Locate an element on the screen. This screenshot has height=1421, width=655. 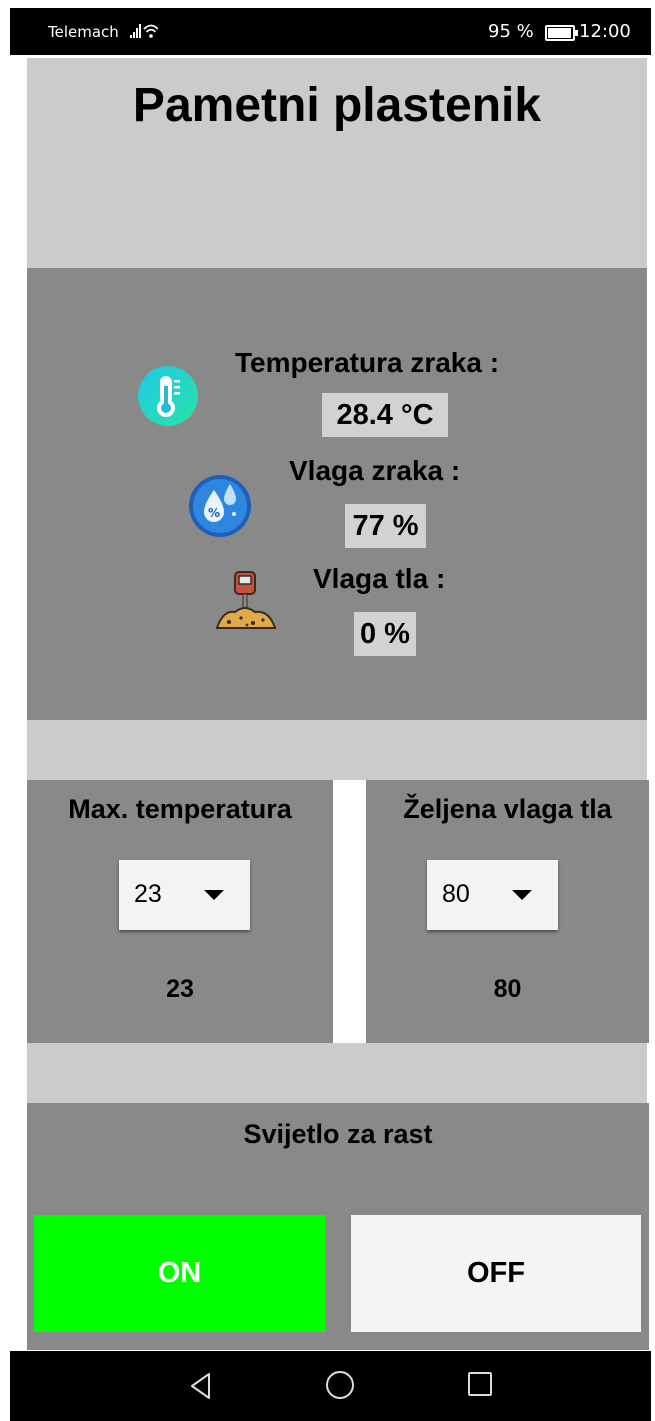
battery-fill is located at coordinates (559, 33).